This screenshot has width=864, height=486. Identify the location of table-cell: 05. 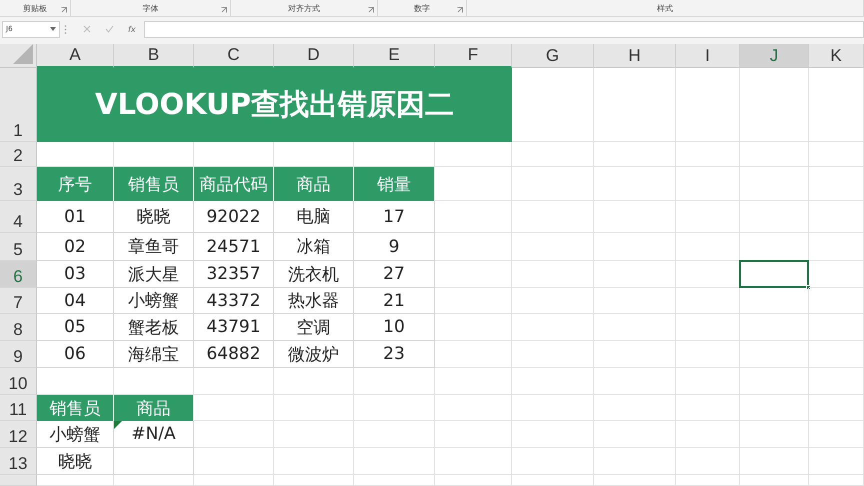
(75, 327).